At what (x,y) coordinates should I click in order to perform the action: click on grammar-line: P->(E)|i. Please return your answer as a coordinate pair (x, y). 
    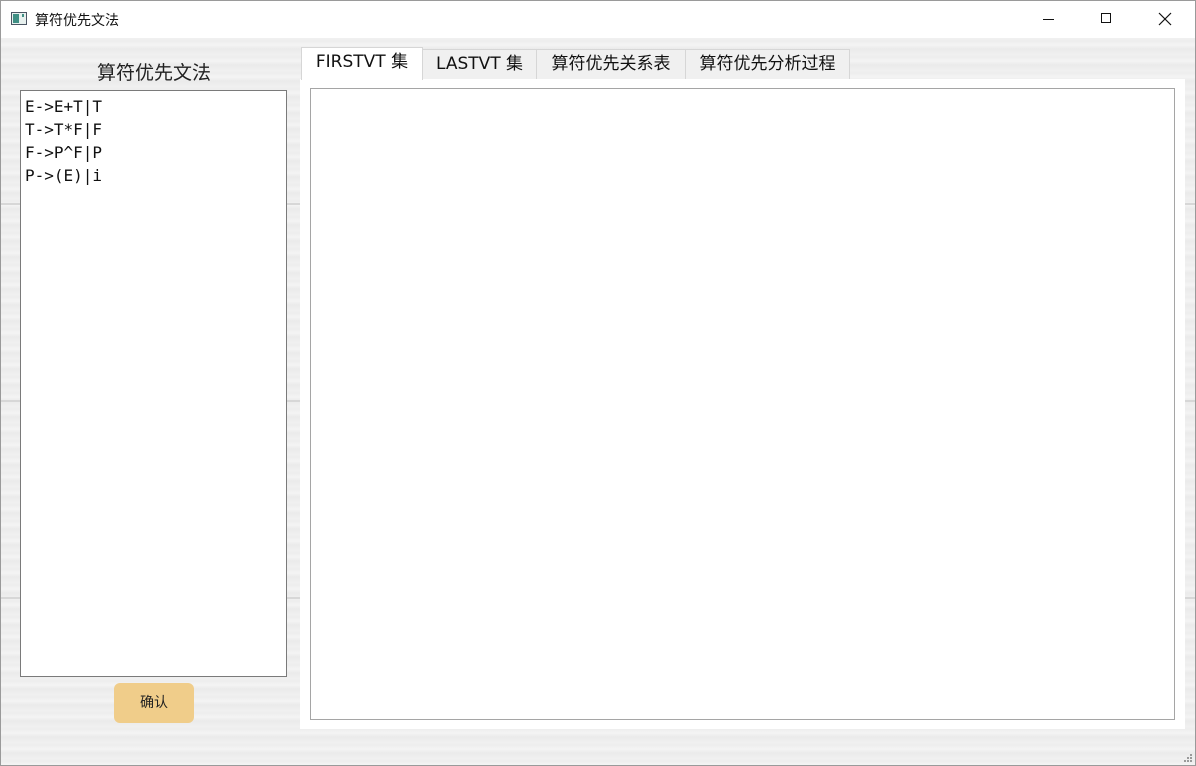
    Looking at the image, I should click on (64, 175).